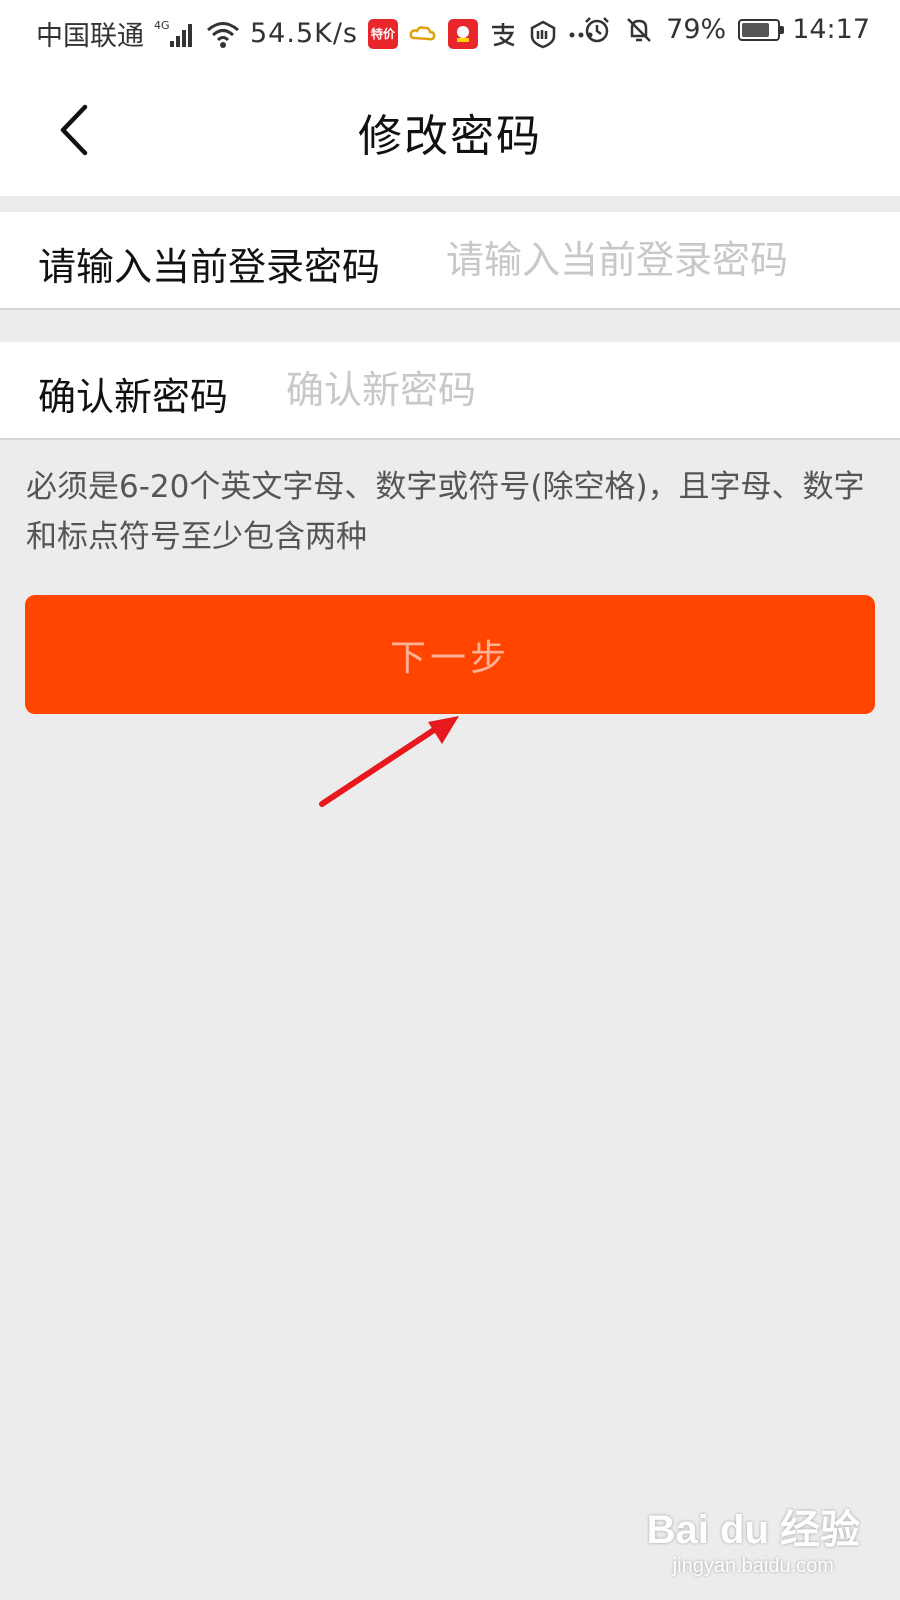  Describe the element at coordinates (209, 267) in the screenshot. I see `current-password-label: 请输入当前登录密码` at that location.